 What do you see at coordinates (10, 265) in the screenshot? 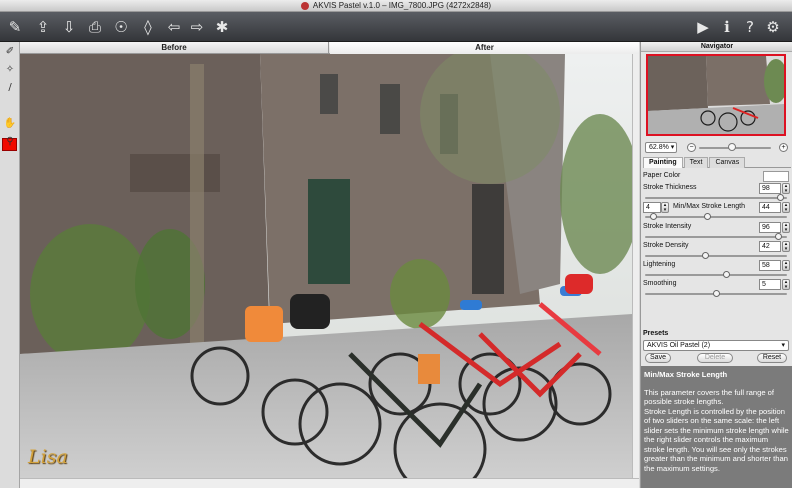
I see `tools-panel: ✐ ✧ / ✋ ⚲` at bounding box center [10, 265].